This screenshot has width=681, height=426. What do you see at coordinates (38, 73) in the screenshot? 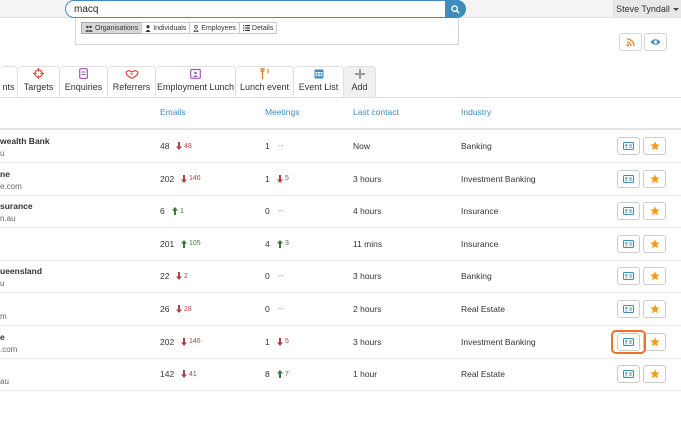
I see `crosshair-icon` at bounding box center [38, 73].